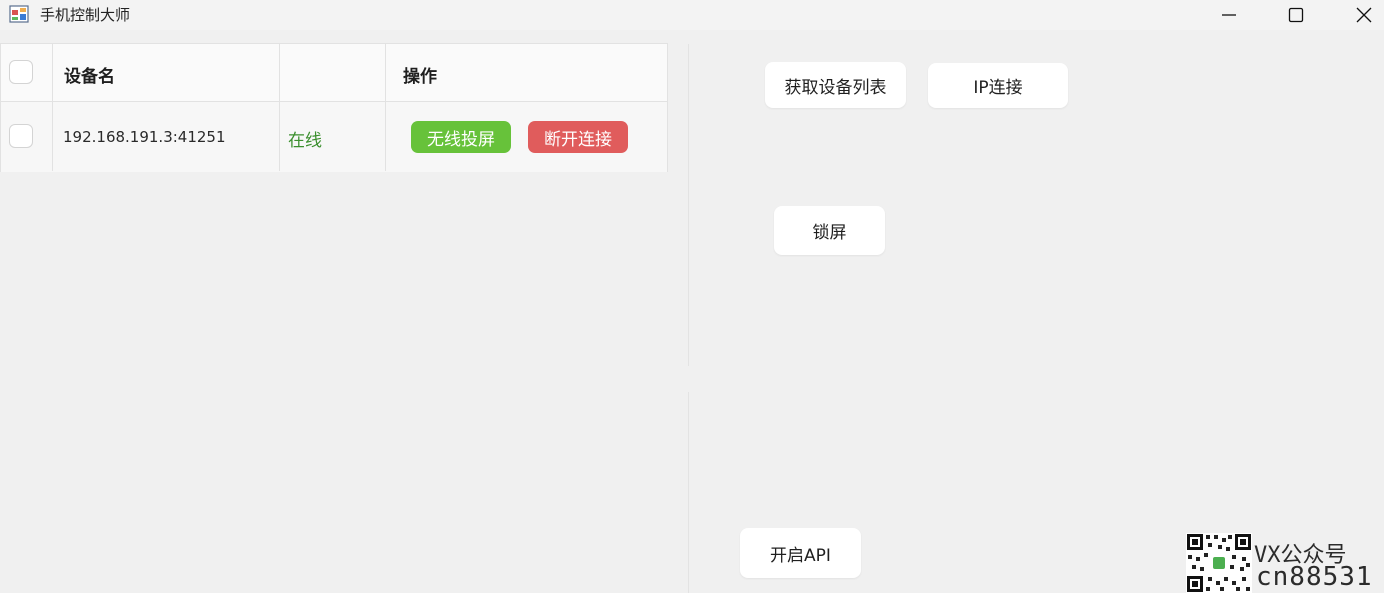 Image resolution: width=1384 pixels, height=593 pixels. Describe the element at coordinates (19, 14) in the screenshot. I see `app-window-icon` at that location.